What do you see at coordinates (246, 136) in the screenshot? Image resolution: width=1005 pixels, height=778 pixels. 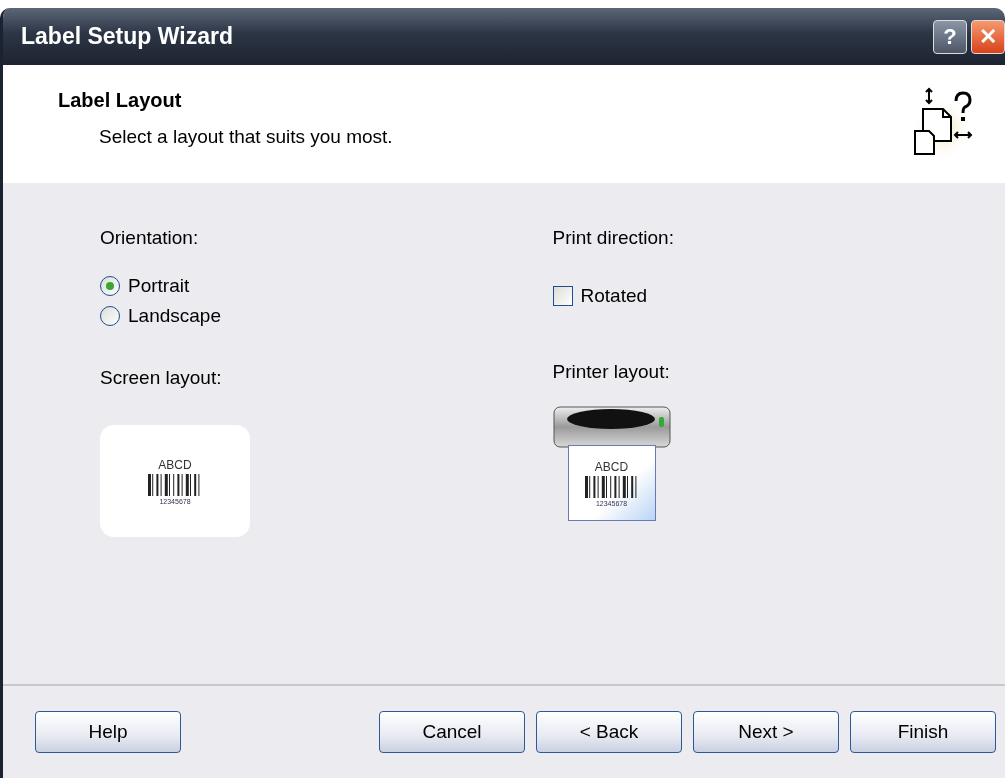 I see `page-subtitle: Select a layout that suits you most.` at bounding box center [246, 136].